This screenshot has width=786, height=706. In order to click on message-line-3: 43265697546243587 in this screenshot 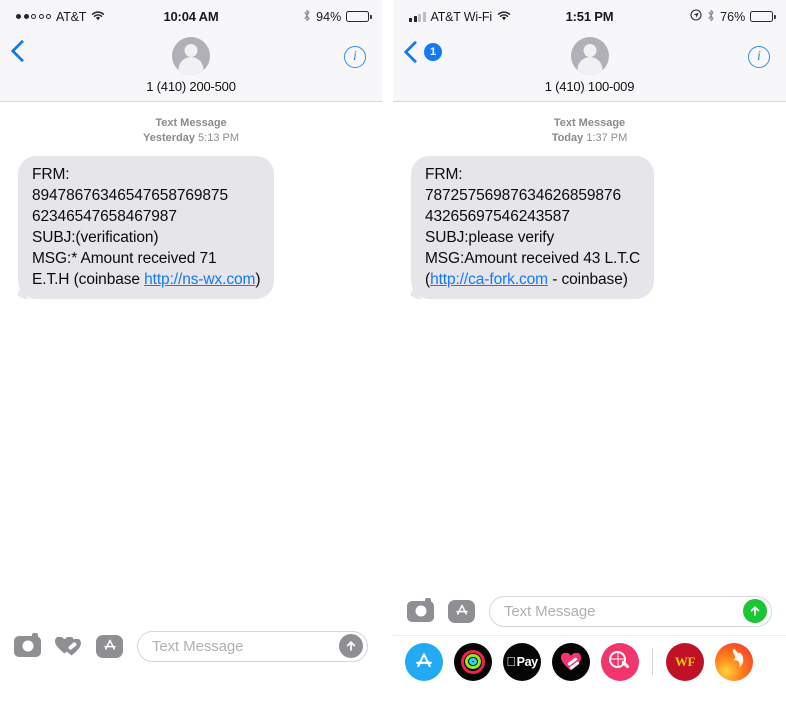, I will do `click(497, 216)`.